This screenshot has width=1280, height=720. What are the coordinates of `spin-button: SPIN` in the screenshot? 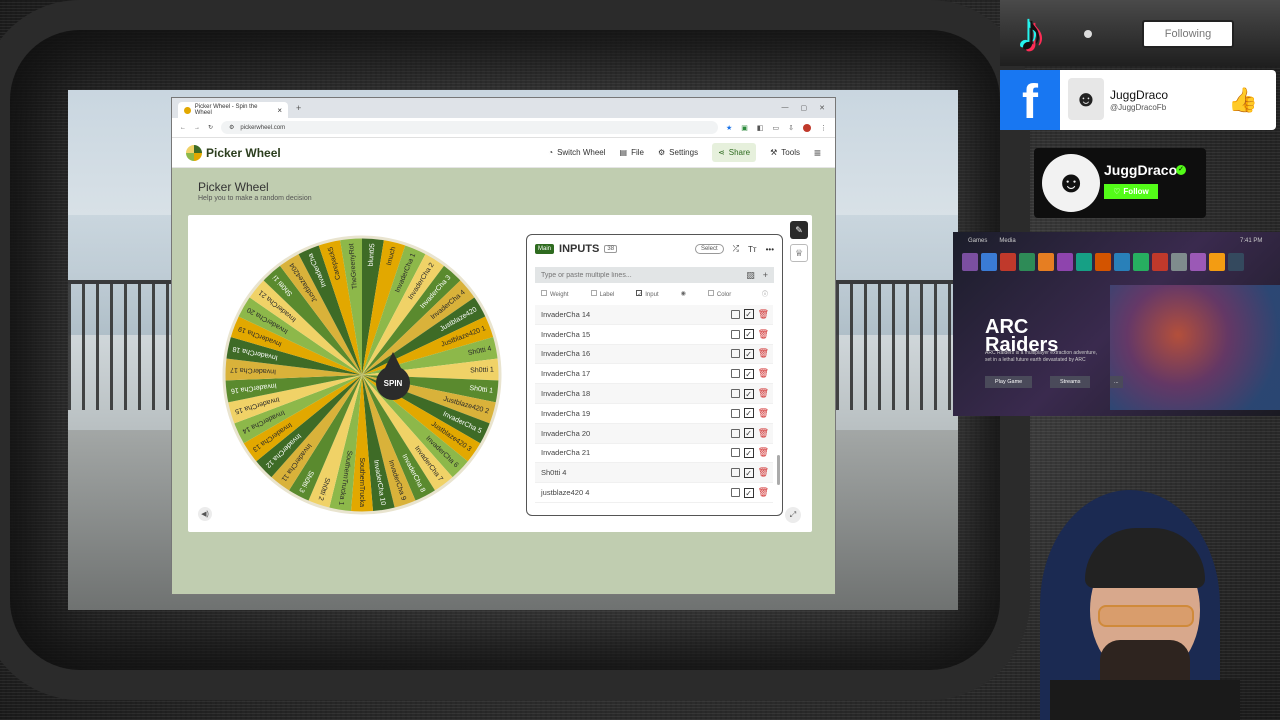 It's located at (393, 383).